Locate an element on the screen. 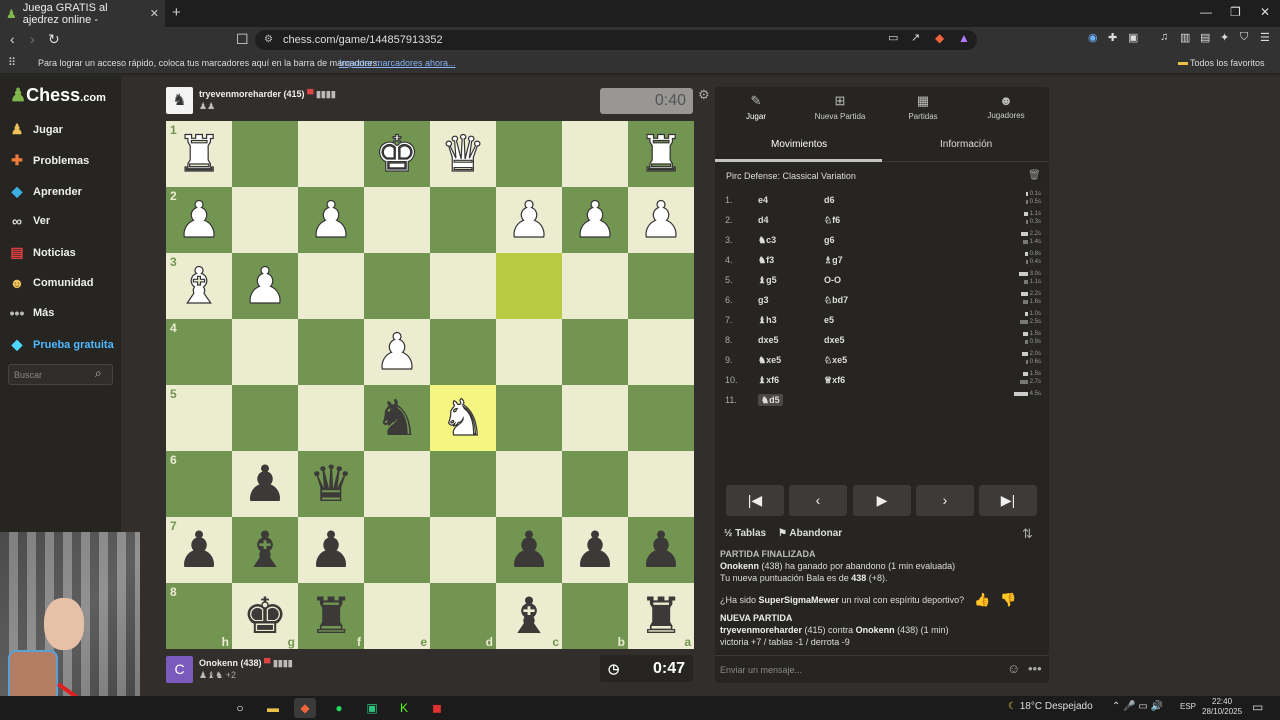 The height and width of the screenshot is (720, 1280). emoji-icon: ☺ is located at coordinates (1013, 668).